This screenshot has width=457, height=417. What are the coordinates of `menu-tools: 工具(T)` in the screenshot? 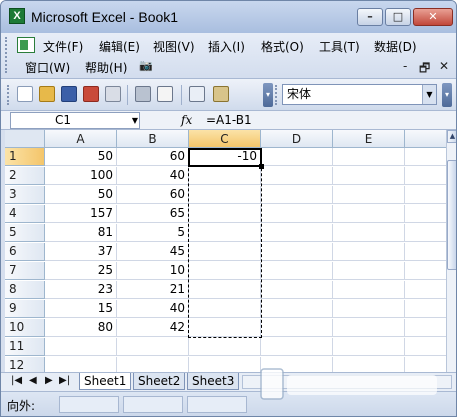 It's located at (339, 46).